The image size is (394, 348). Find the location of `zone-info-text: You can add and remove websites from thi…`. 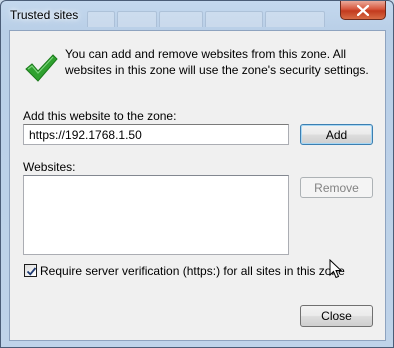

zone-info-text: You can add and remove websites from thi… is located at coordinates (217, 62).